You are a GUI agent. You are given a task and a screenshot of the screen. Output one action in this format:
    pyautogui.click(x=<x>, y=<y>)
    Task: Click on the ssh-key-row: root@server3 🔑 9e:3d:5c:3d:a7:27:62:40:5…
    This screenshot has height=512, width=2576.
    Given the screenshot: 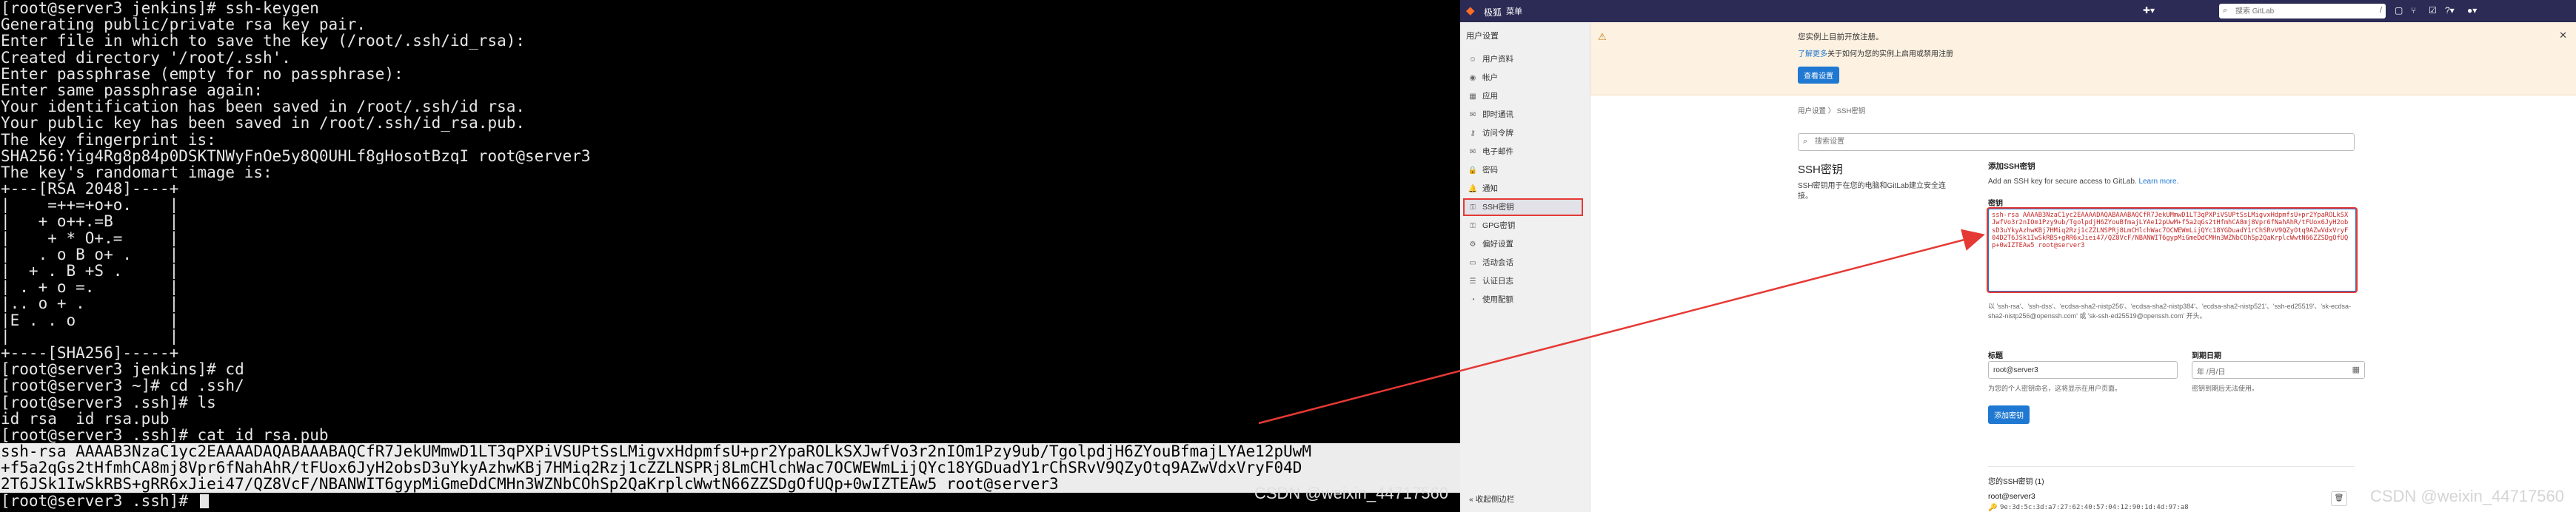 What is the action you would take?
    pyautogui.click(x=2171, y=501)
    